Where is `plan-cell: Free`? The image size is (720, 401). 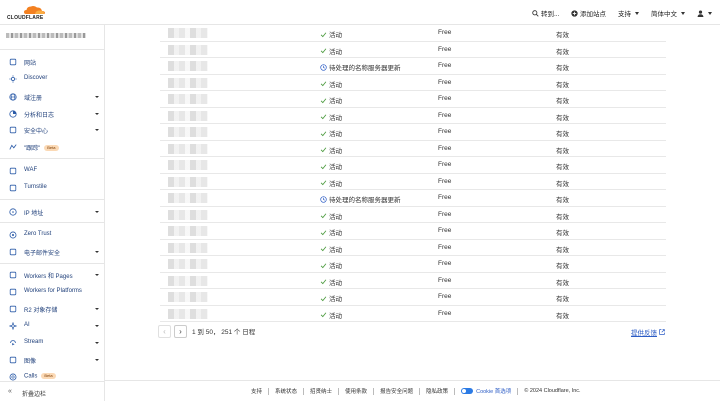
plan-cell: Free is located at coordinates (445, 263).